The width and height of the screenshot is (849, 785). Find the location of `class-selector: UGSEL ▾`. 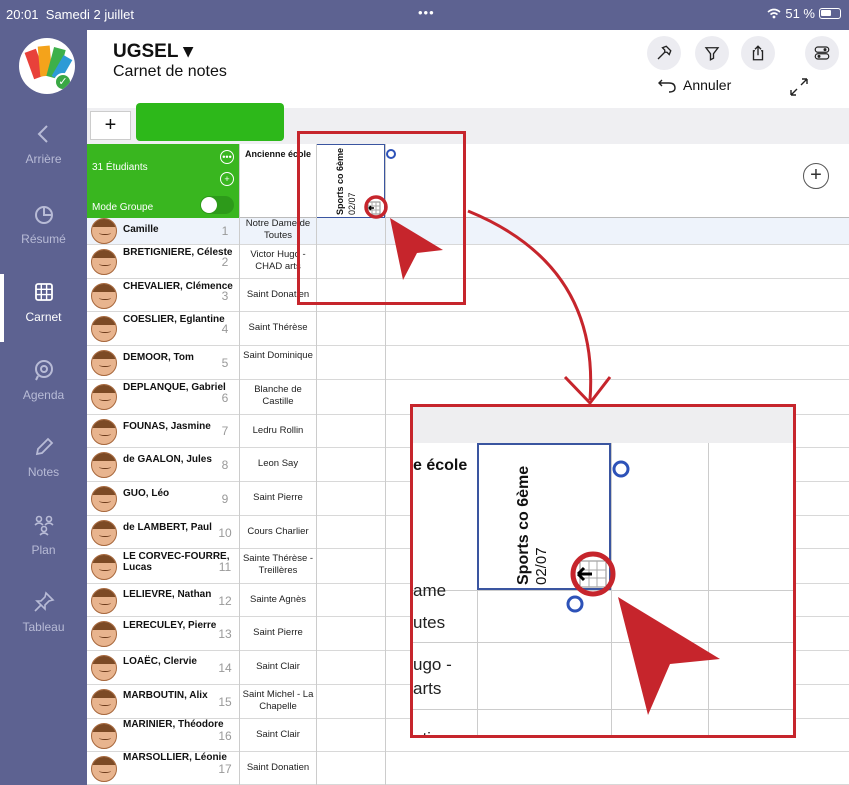

class-selector: UGSEL ▾ is located at coordinates (153, 51).